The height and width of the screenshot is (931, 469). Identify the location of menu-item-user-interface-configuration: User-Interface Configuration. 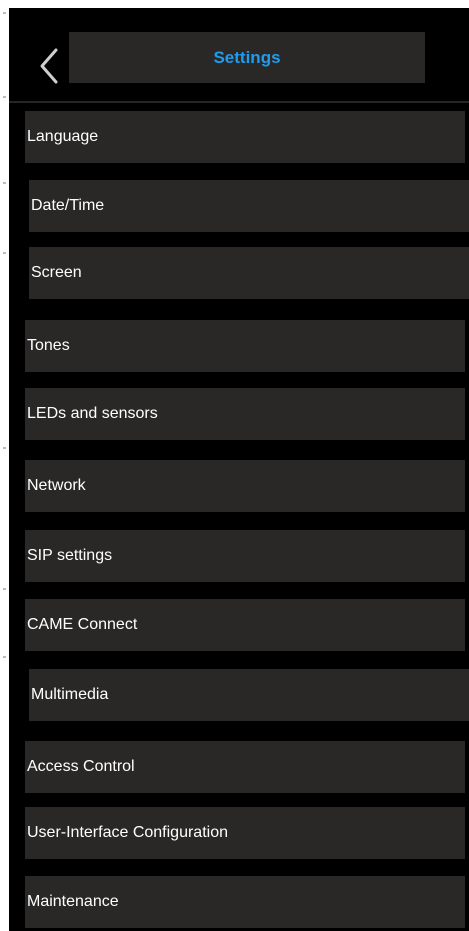
(245, 833).